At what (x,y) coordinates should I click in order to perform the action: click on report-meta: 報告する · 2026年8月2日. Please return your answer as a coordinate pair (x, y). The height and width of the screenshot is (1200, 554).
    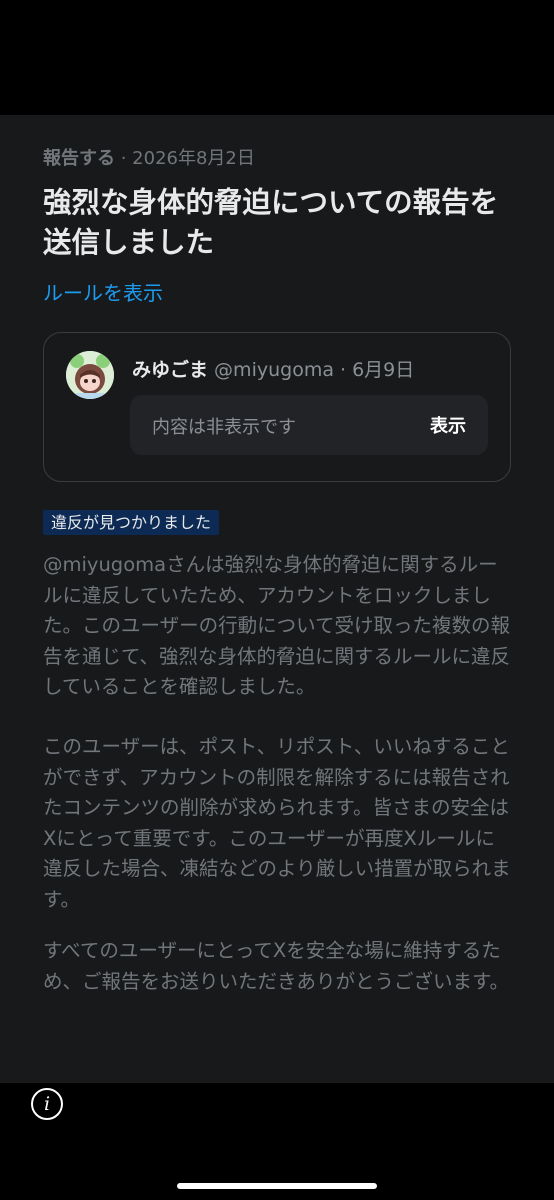
    Looking at the image, I should click on (149, 157).